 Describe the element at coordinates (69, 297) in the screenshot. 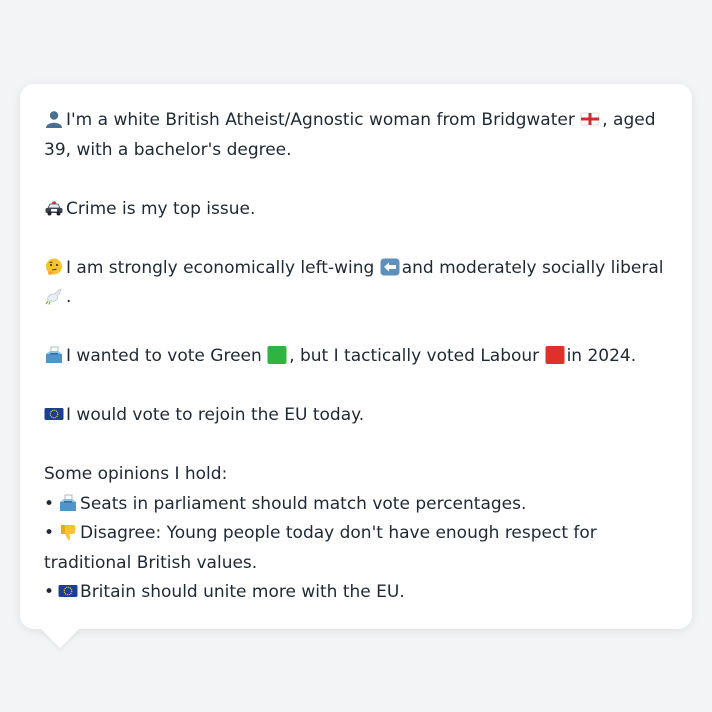

I see `econ-text-3: .` at that location.